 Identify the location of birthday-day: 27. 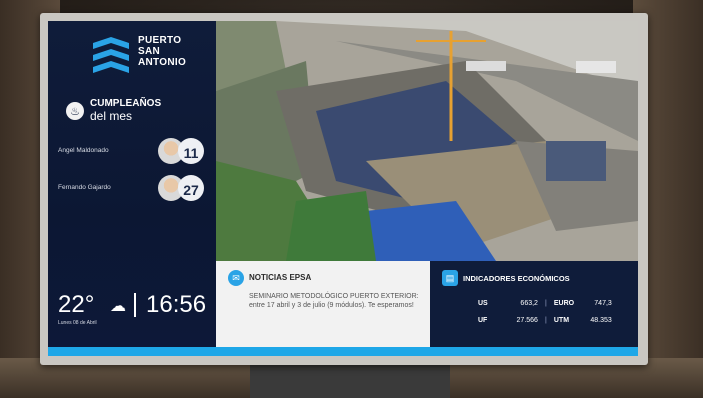
(191, 190).